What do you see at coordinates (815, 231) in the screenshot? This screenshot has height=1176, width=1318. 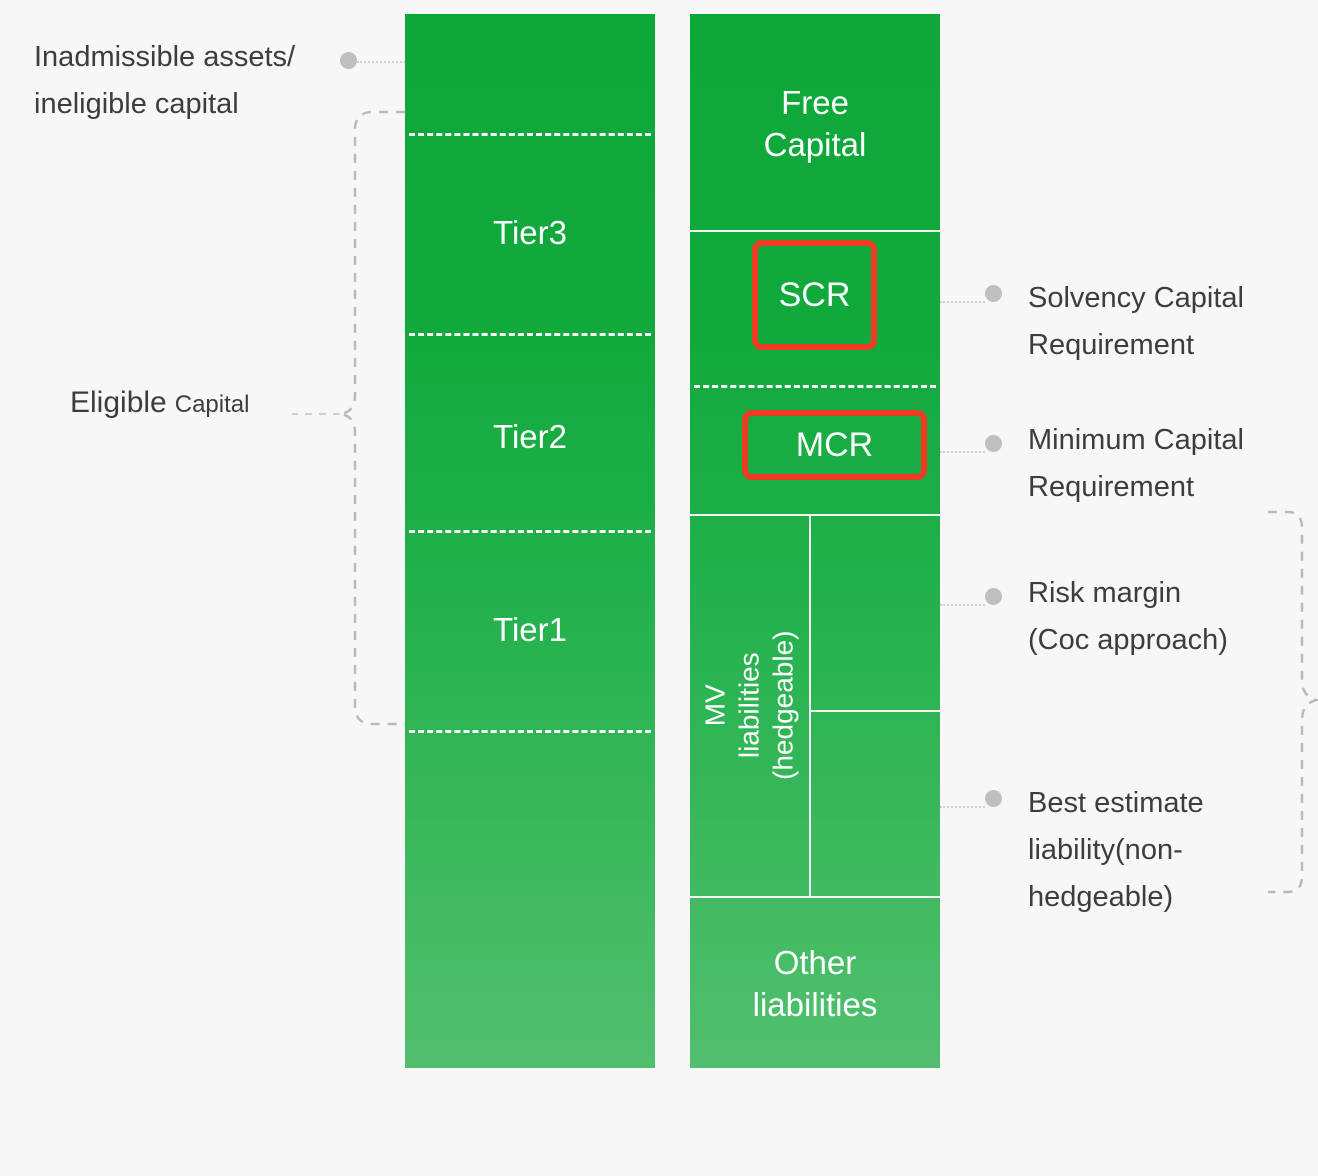 I see `divider-free-capital` at bounding box center [815, 231].